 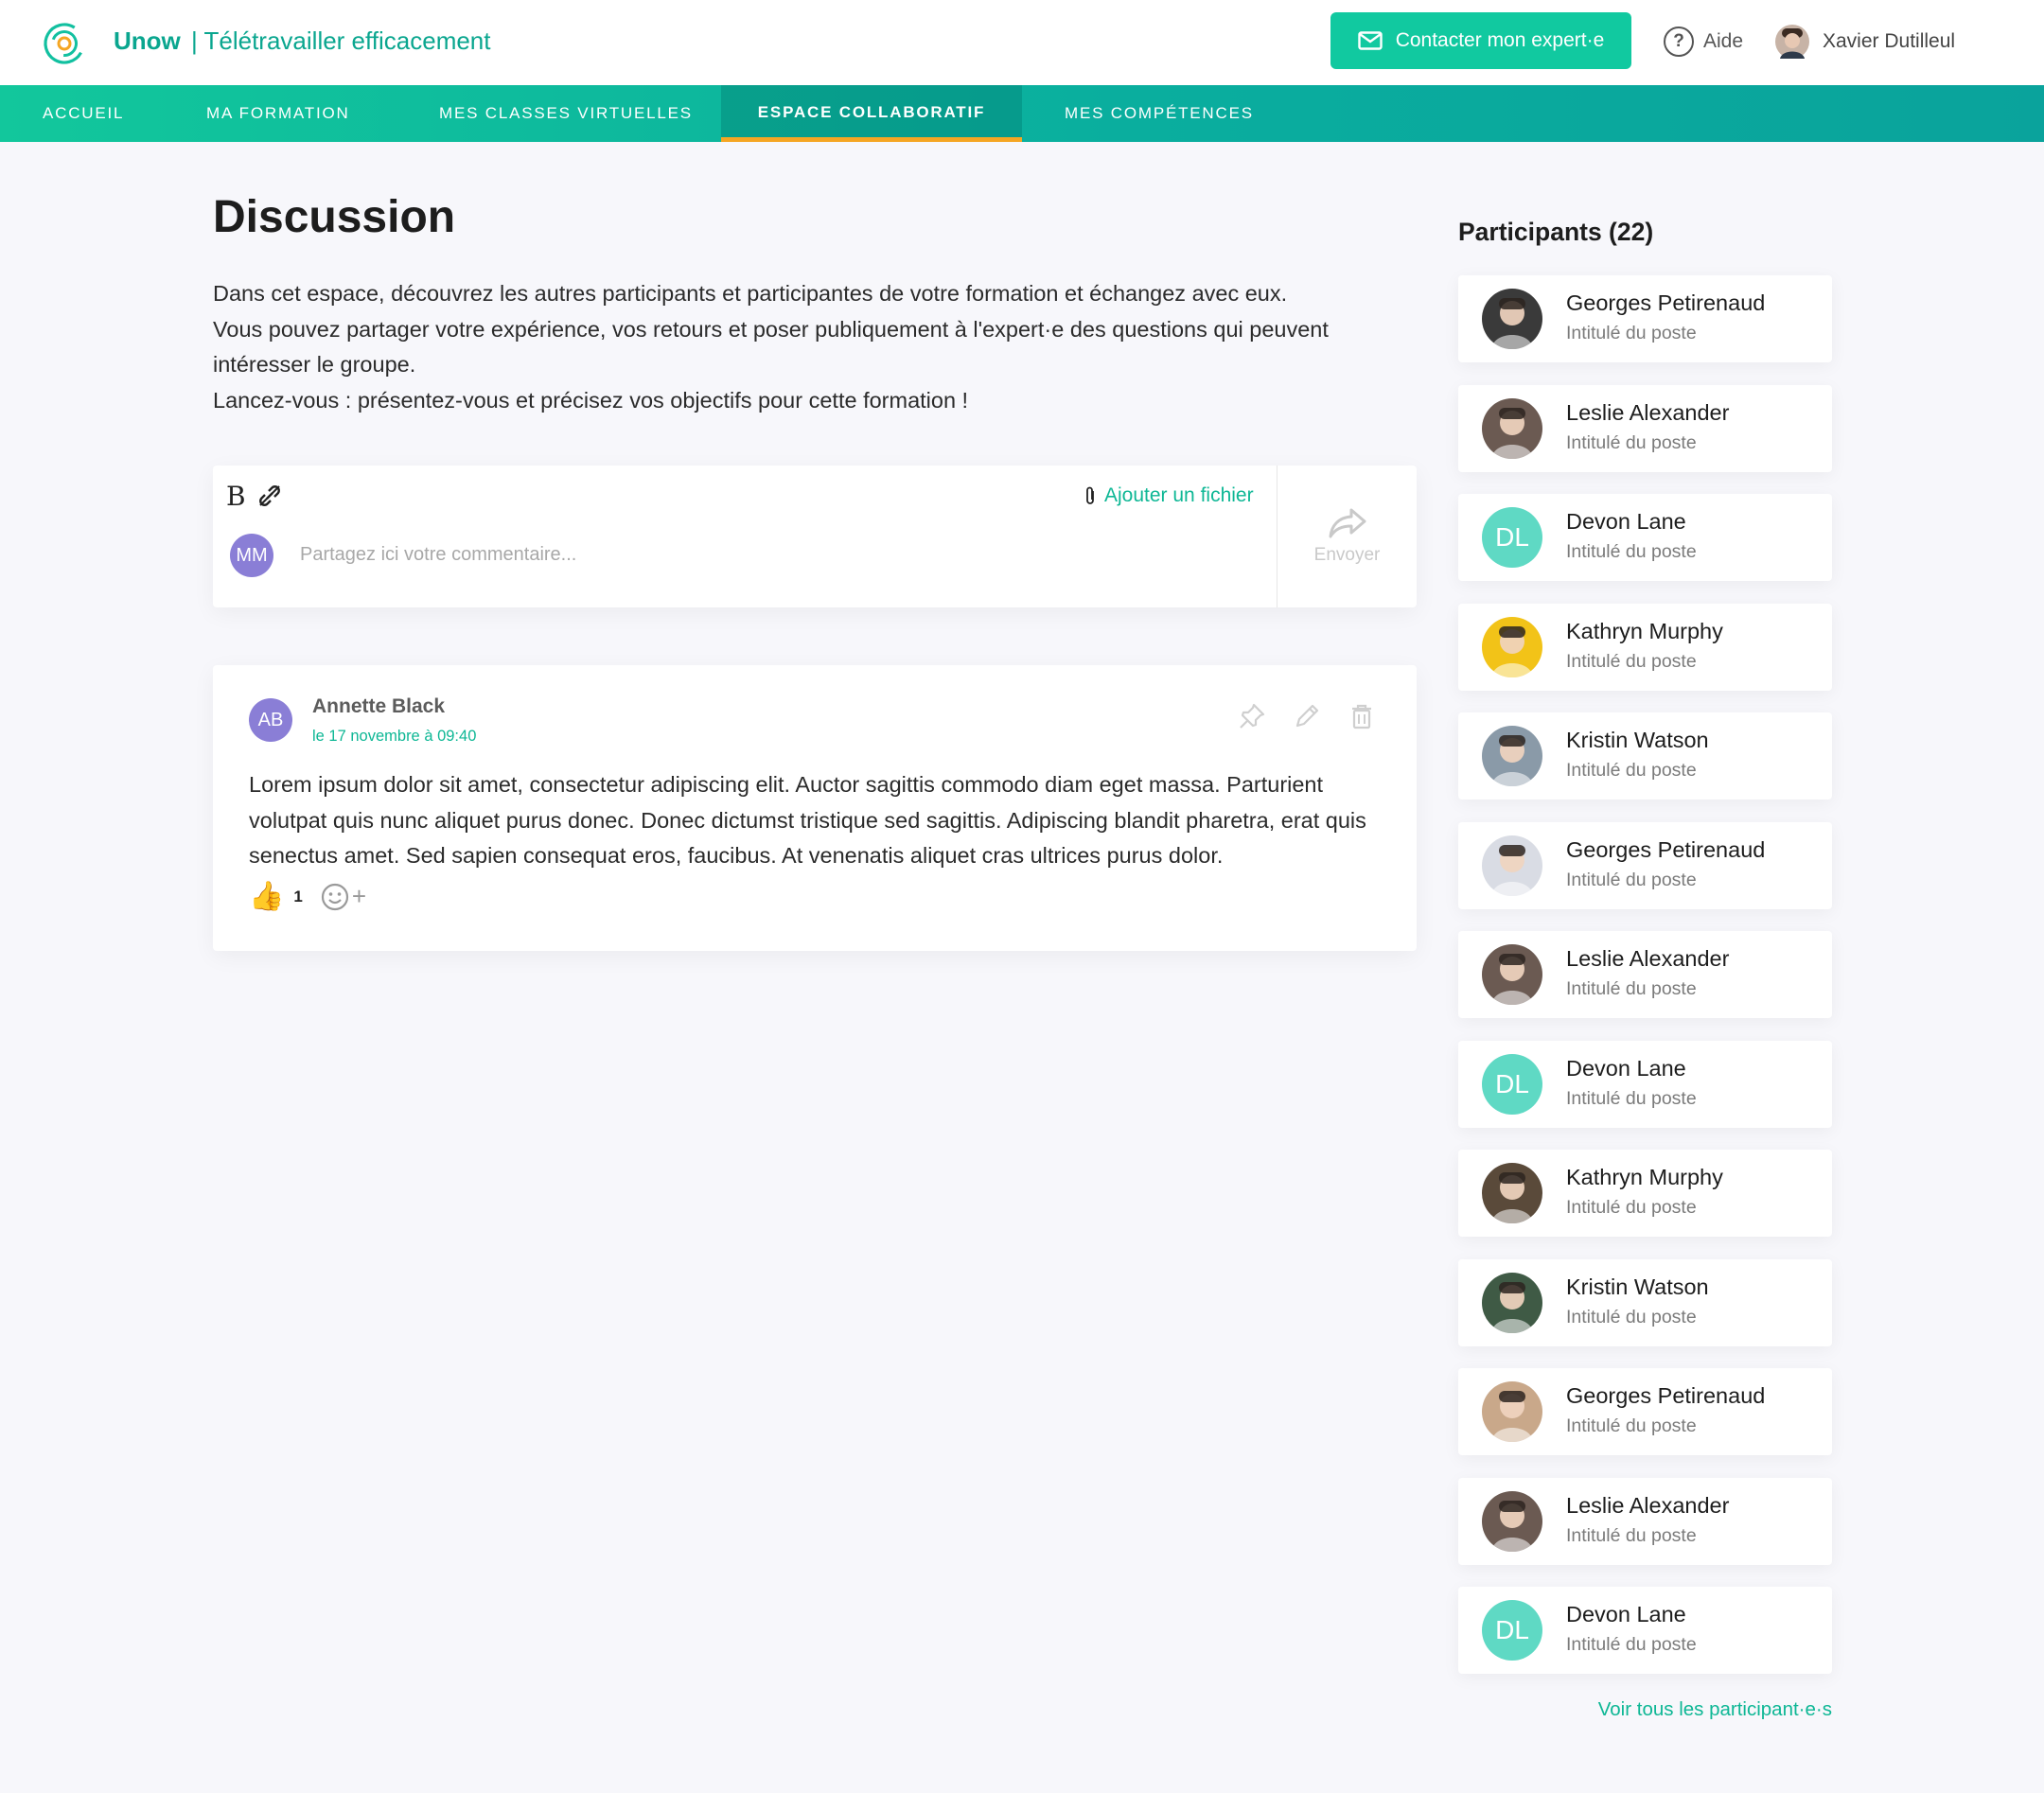 I want to click on comment-composer: B Ajouter un fichier MM Envoyer, so click(x=815, y=536).